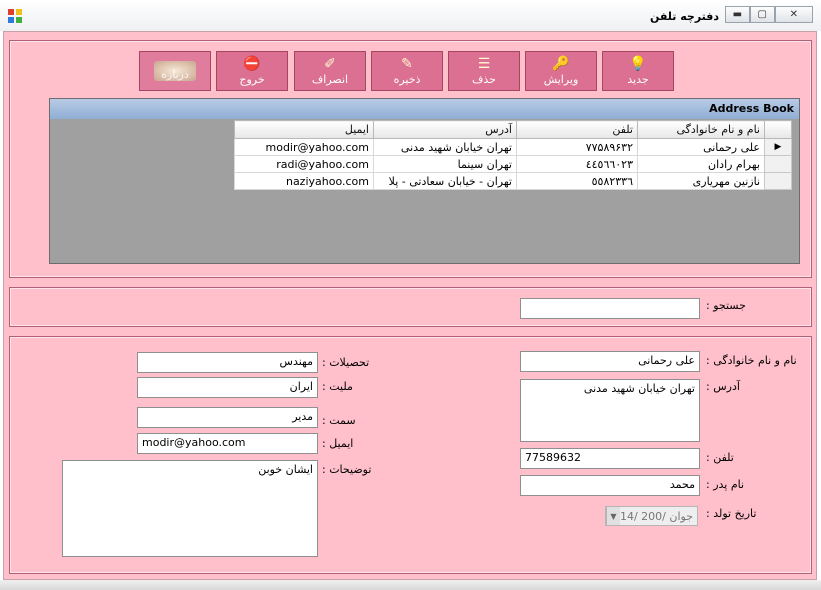  I want to click on save-button: ✎ ذخیره, so click(407, 71).